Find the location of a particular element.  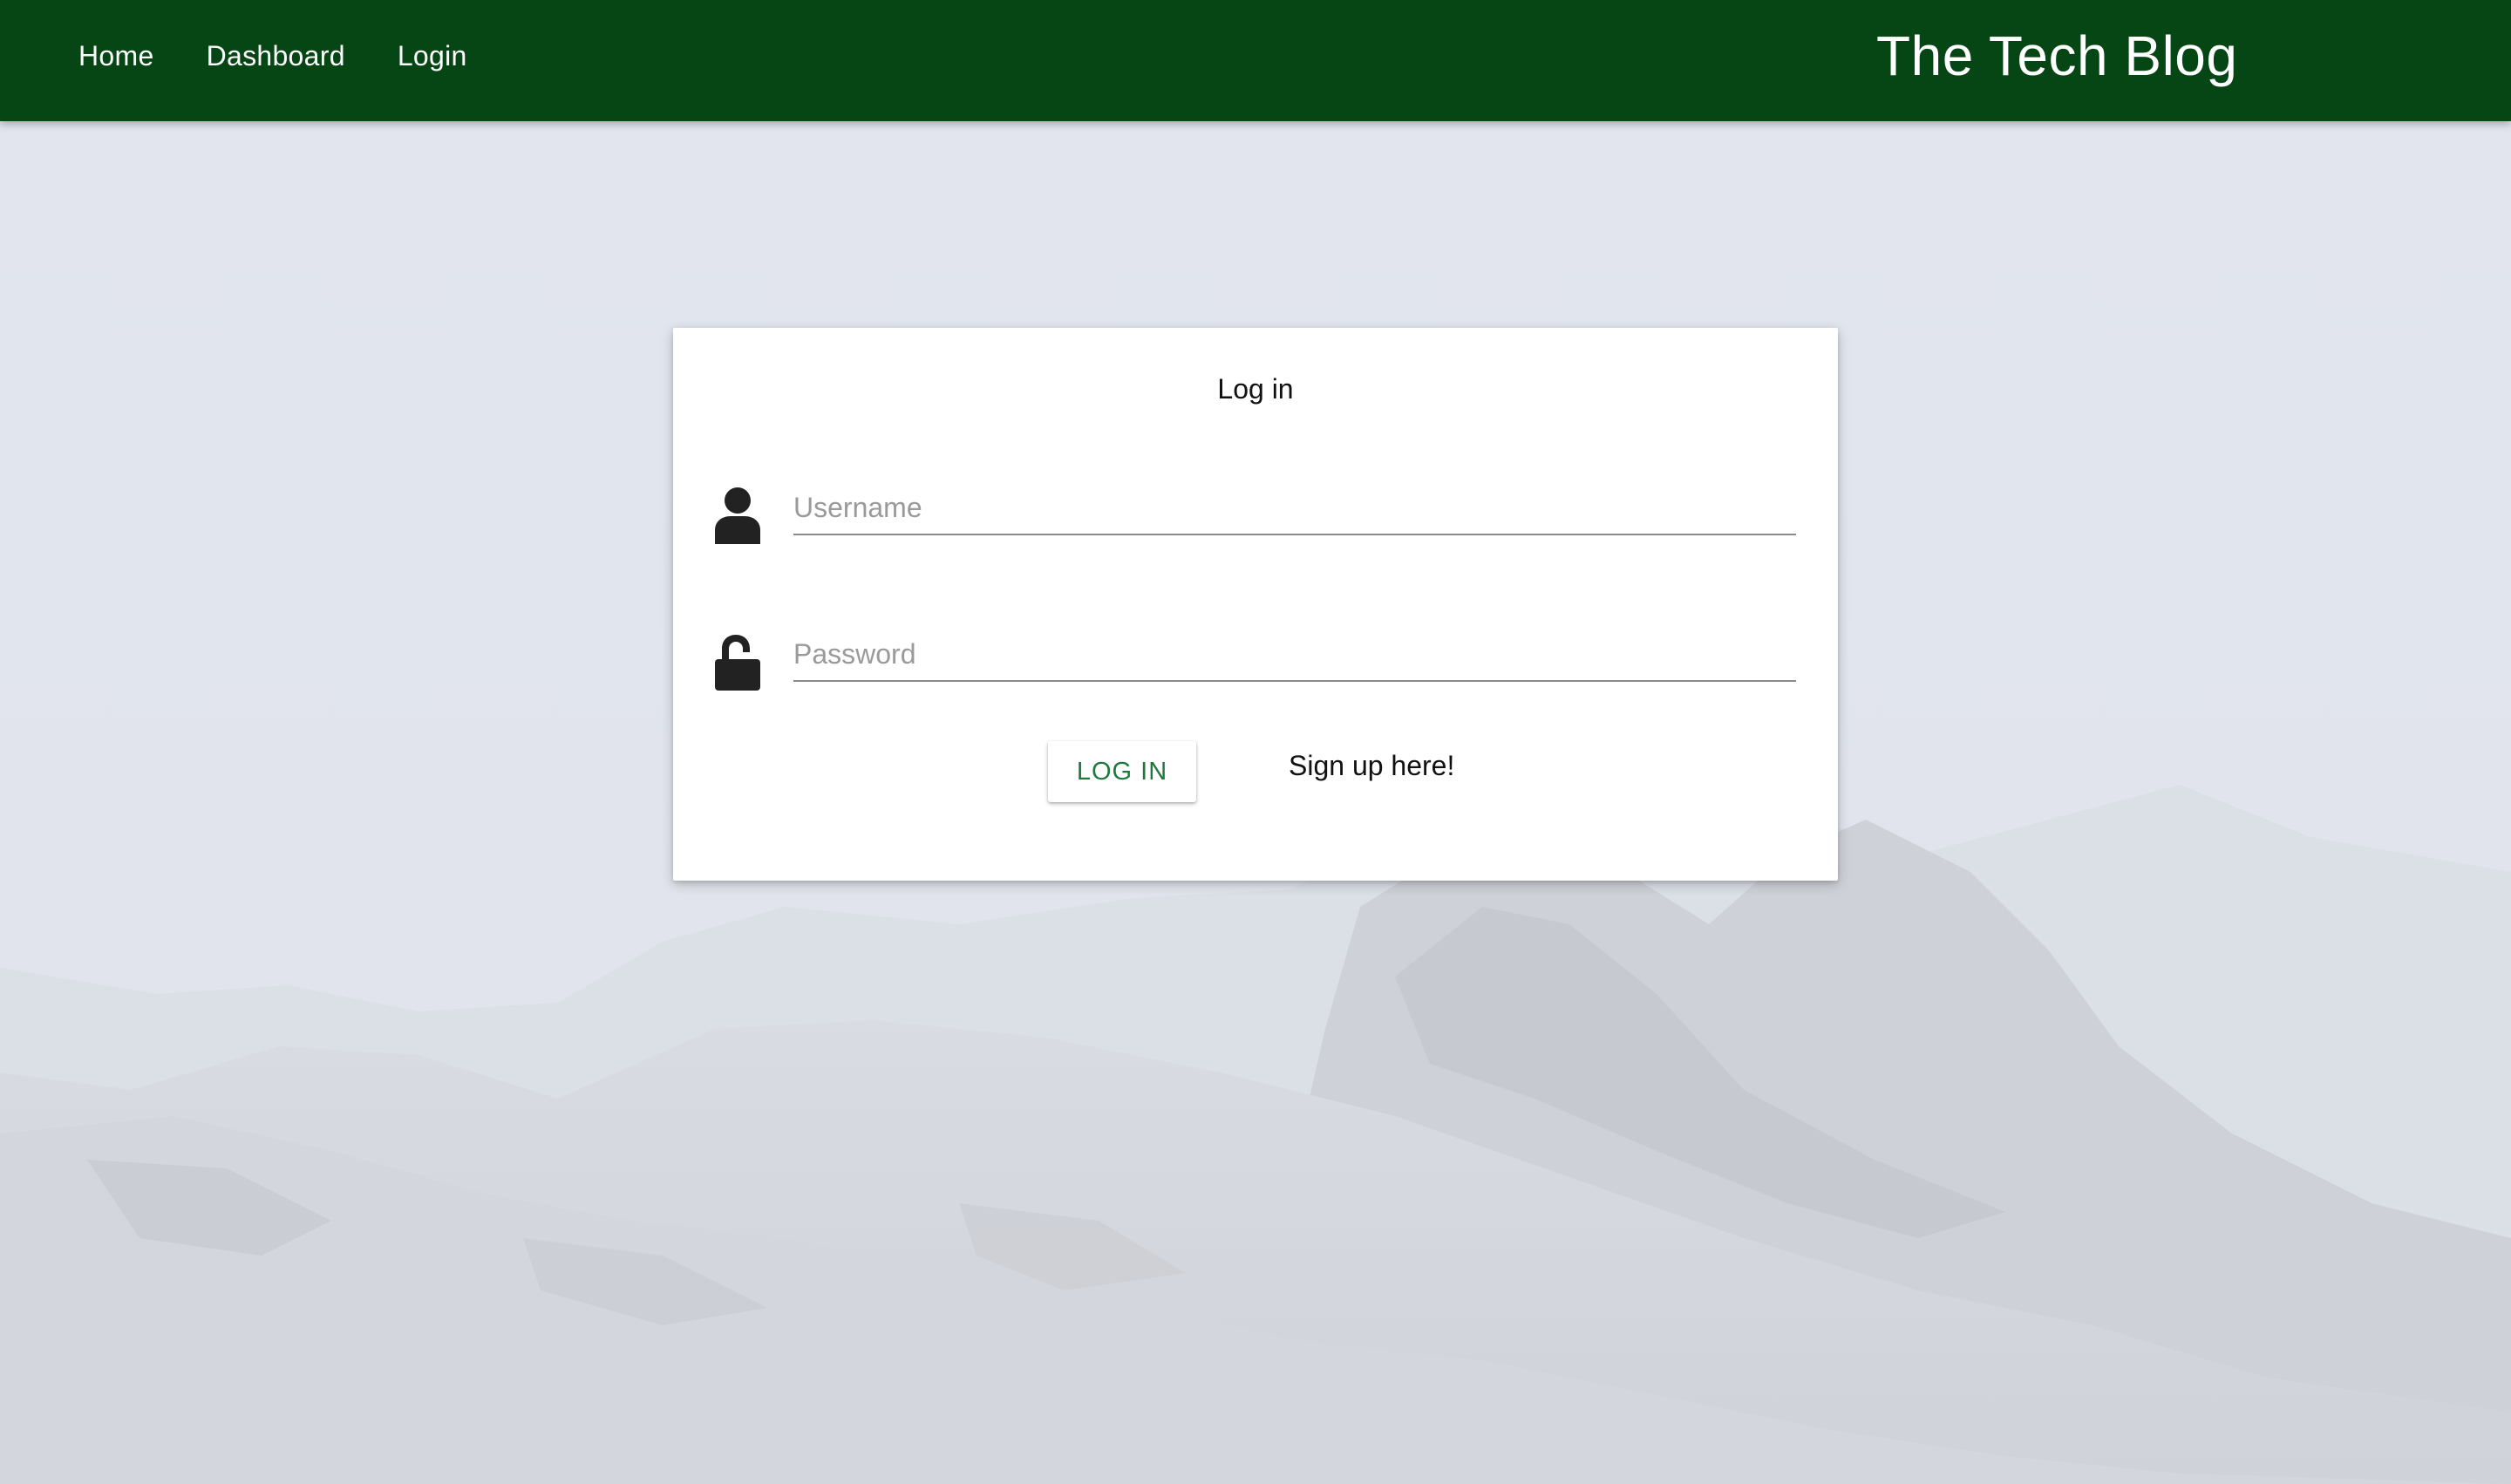

signup-link: Sign up here! is located at coordinates (1371, 766).